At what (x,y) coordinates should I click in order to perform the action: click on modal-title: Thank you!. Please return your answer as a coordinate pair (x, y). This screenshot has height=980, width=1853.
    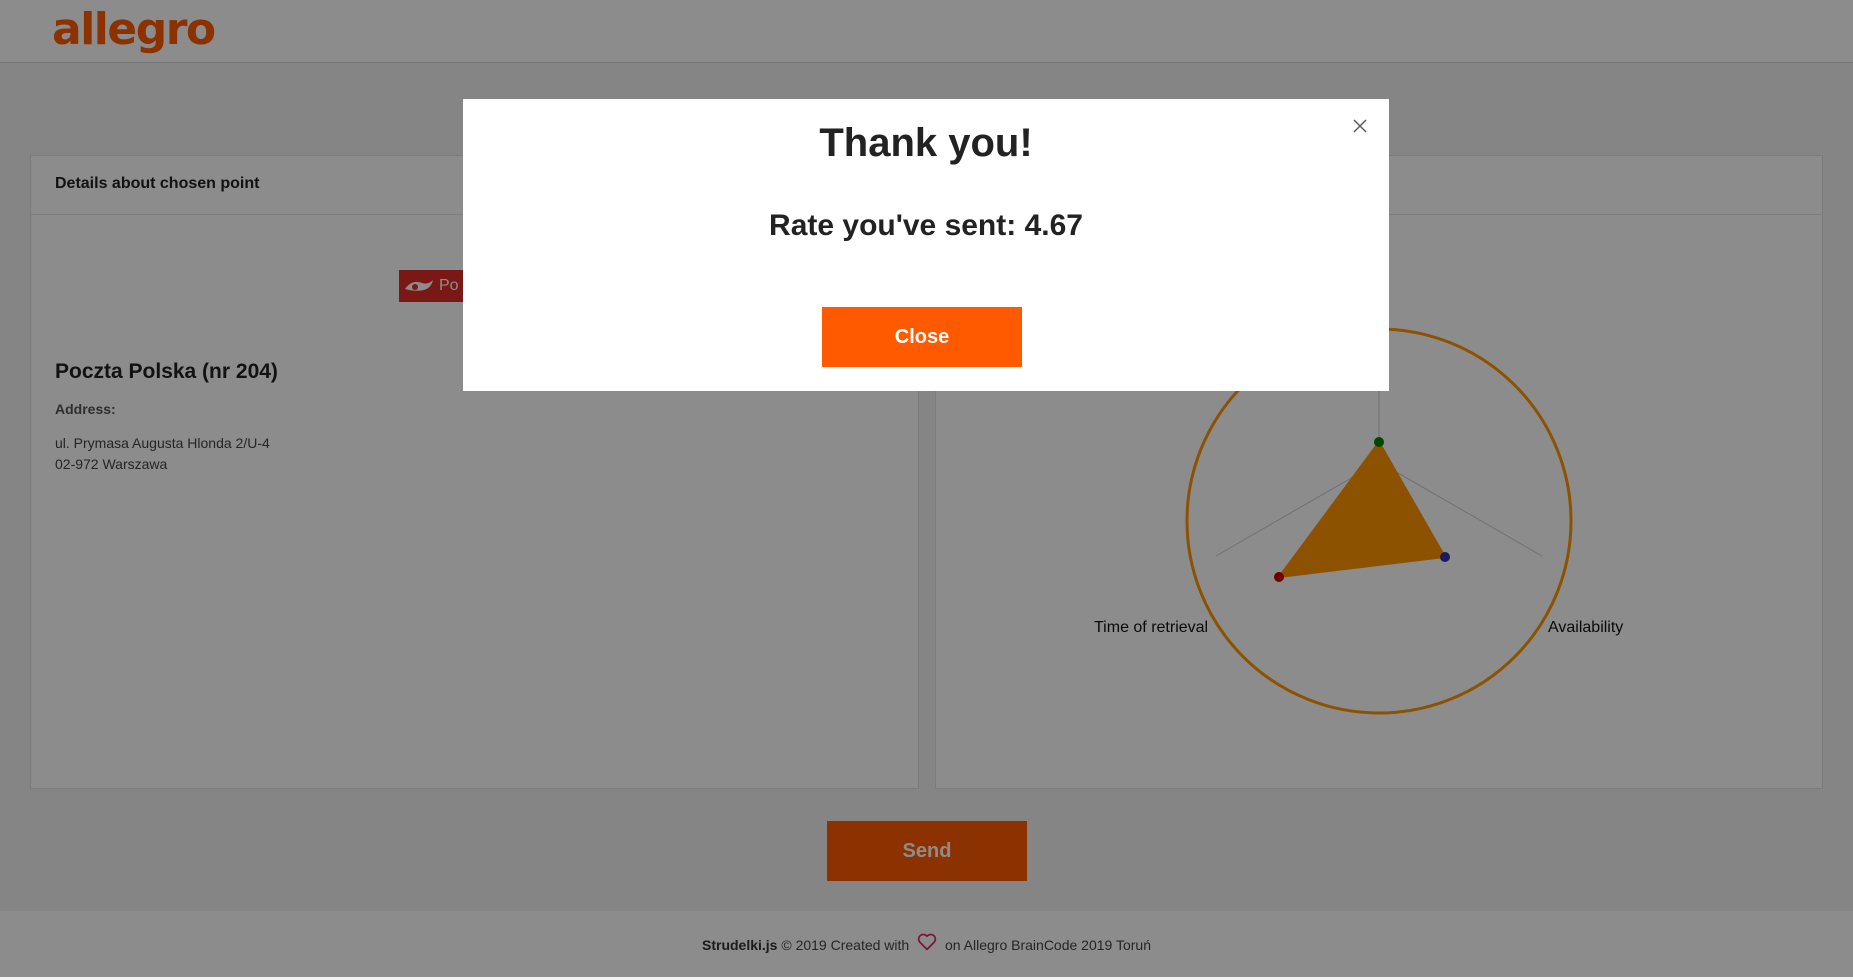
    Looking at the image, I should click on (926, 143).